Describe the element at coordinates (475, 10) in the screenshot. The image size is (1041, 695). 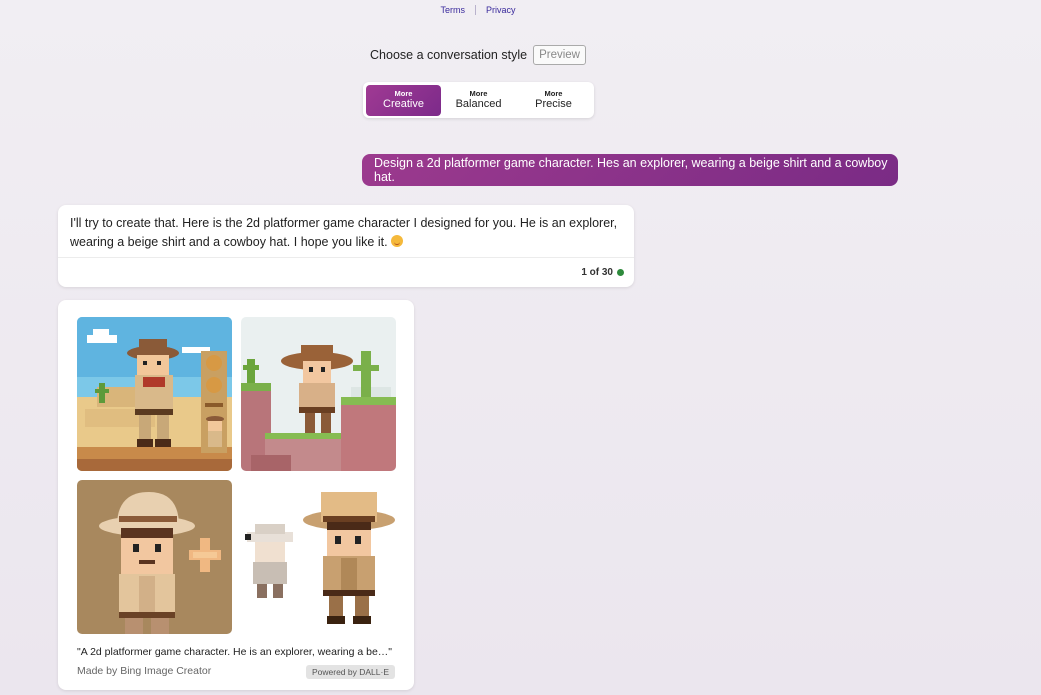
I see `footer-separator` at that location.